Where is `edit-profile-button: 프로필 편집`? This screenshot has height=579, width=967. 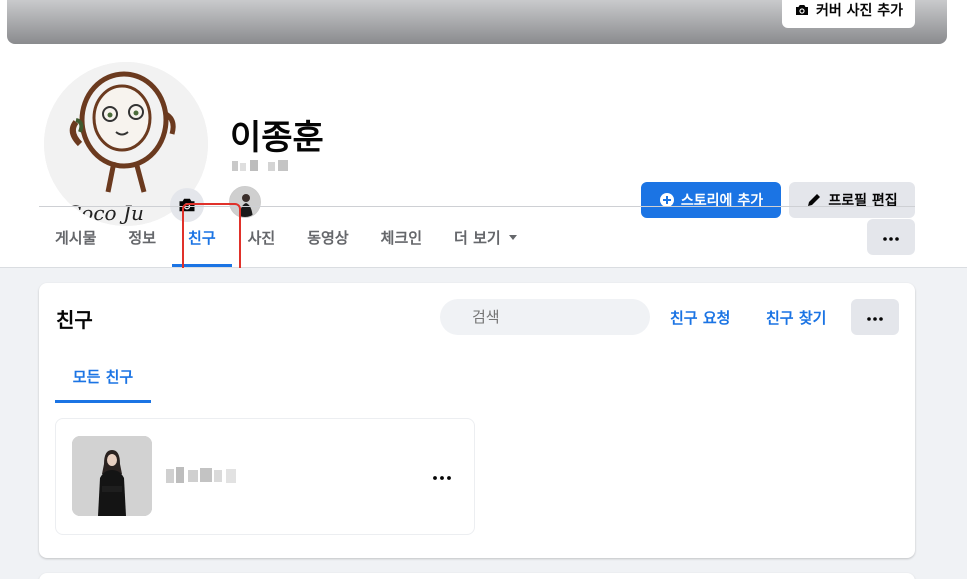
edit-profile-button: 프로필 편집 is located at coordinates (852, 200).